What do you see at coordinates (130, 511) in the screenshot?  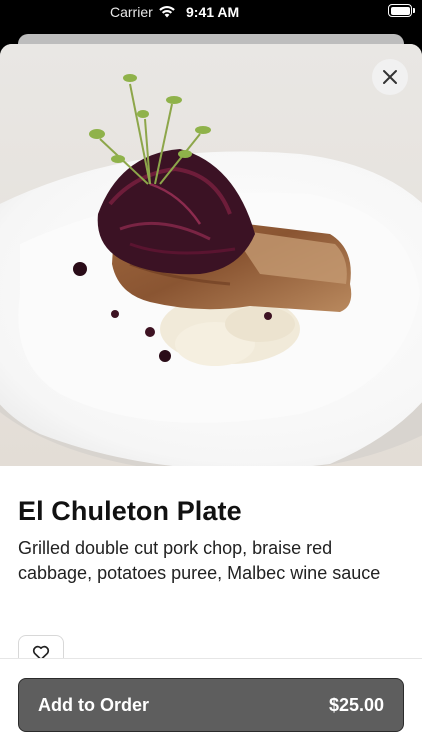 I see `item-title: El Chuleton Plate` at bounding box center [130, 511].